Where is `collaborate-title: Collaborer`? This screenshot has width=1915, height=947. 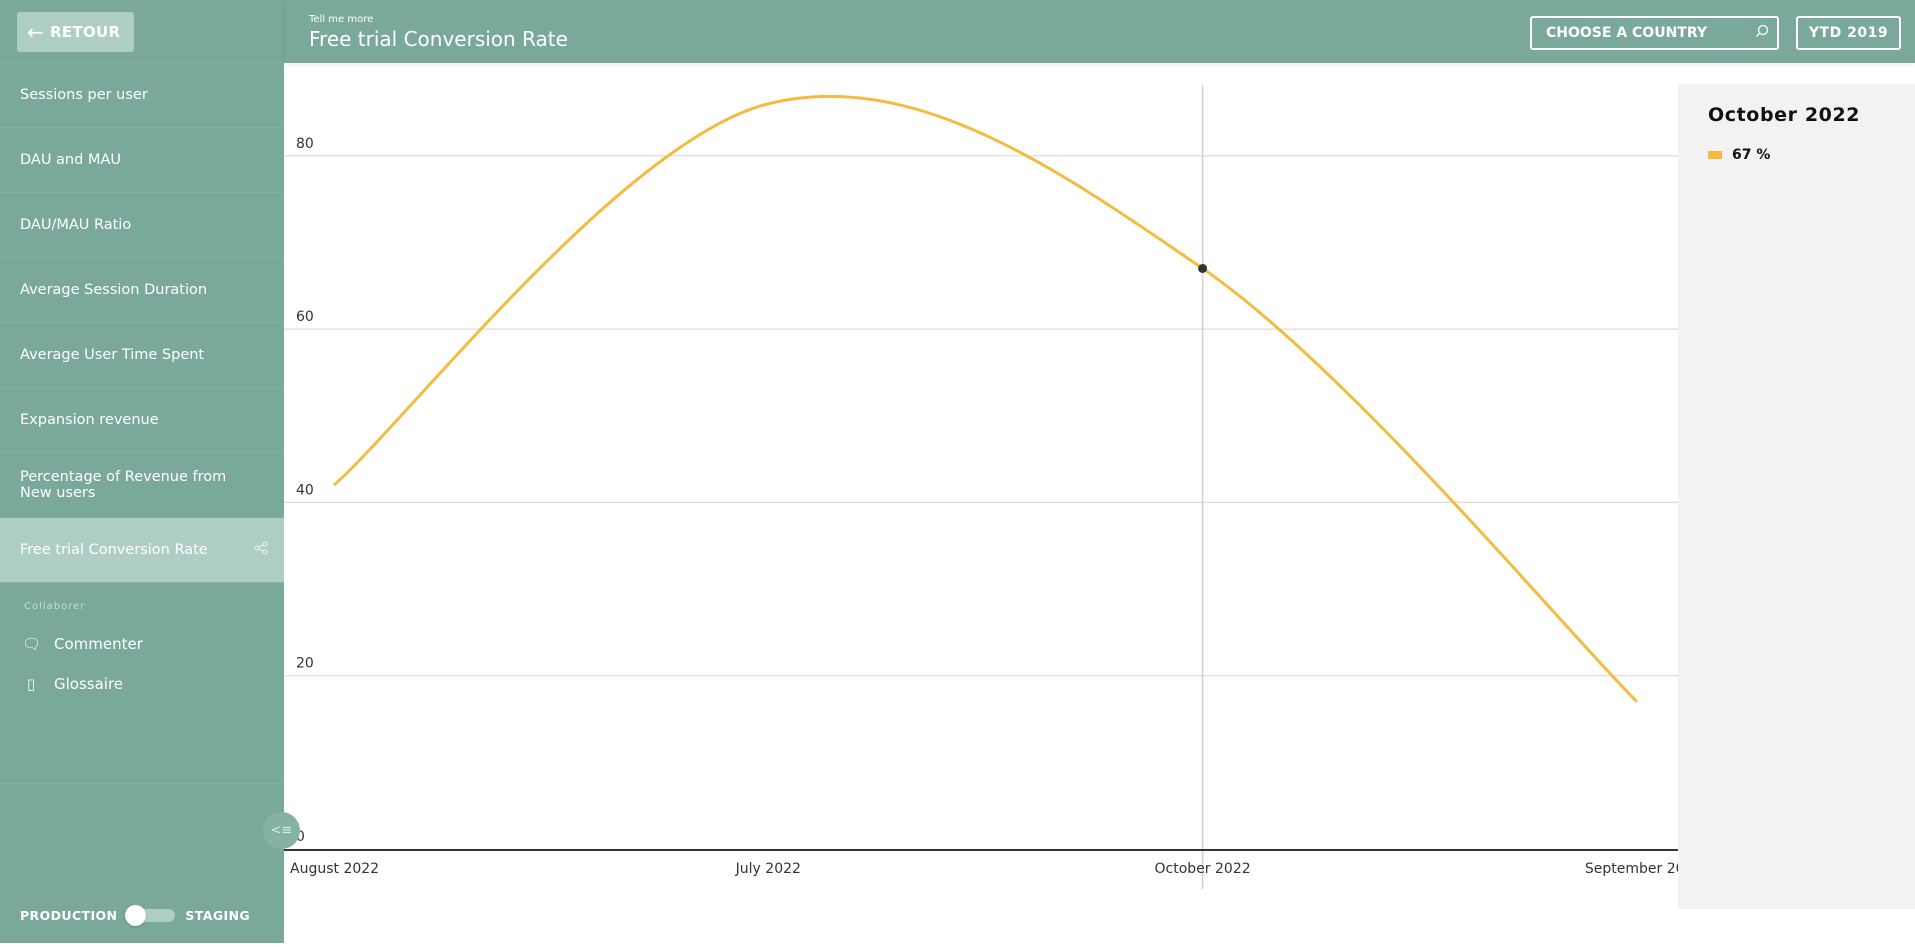
collaborate-title: Collaborer is located at coordinates (55, 606).